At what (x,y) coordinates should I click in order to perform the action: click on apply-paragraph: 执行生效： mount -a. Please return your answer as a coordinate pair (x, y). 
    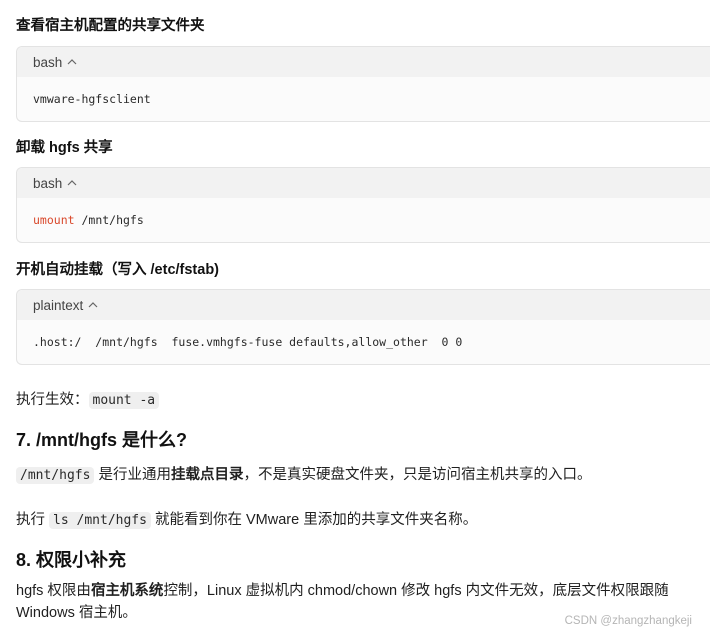
    Looking at the image, I should click on (88, 398).